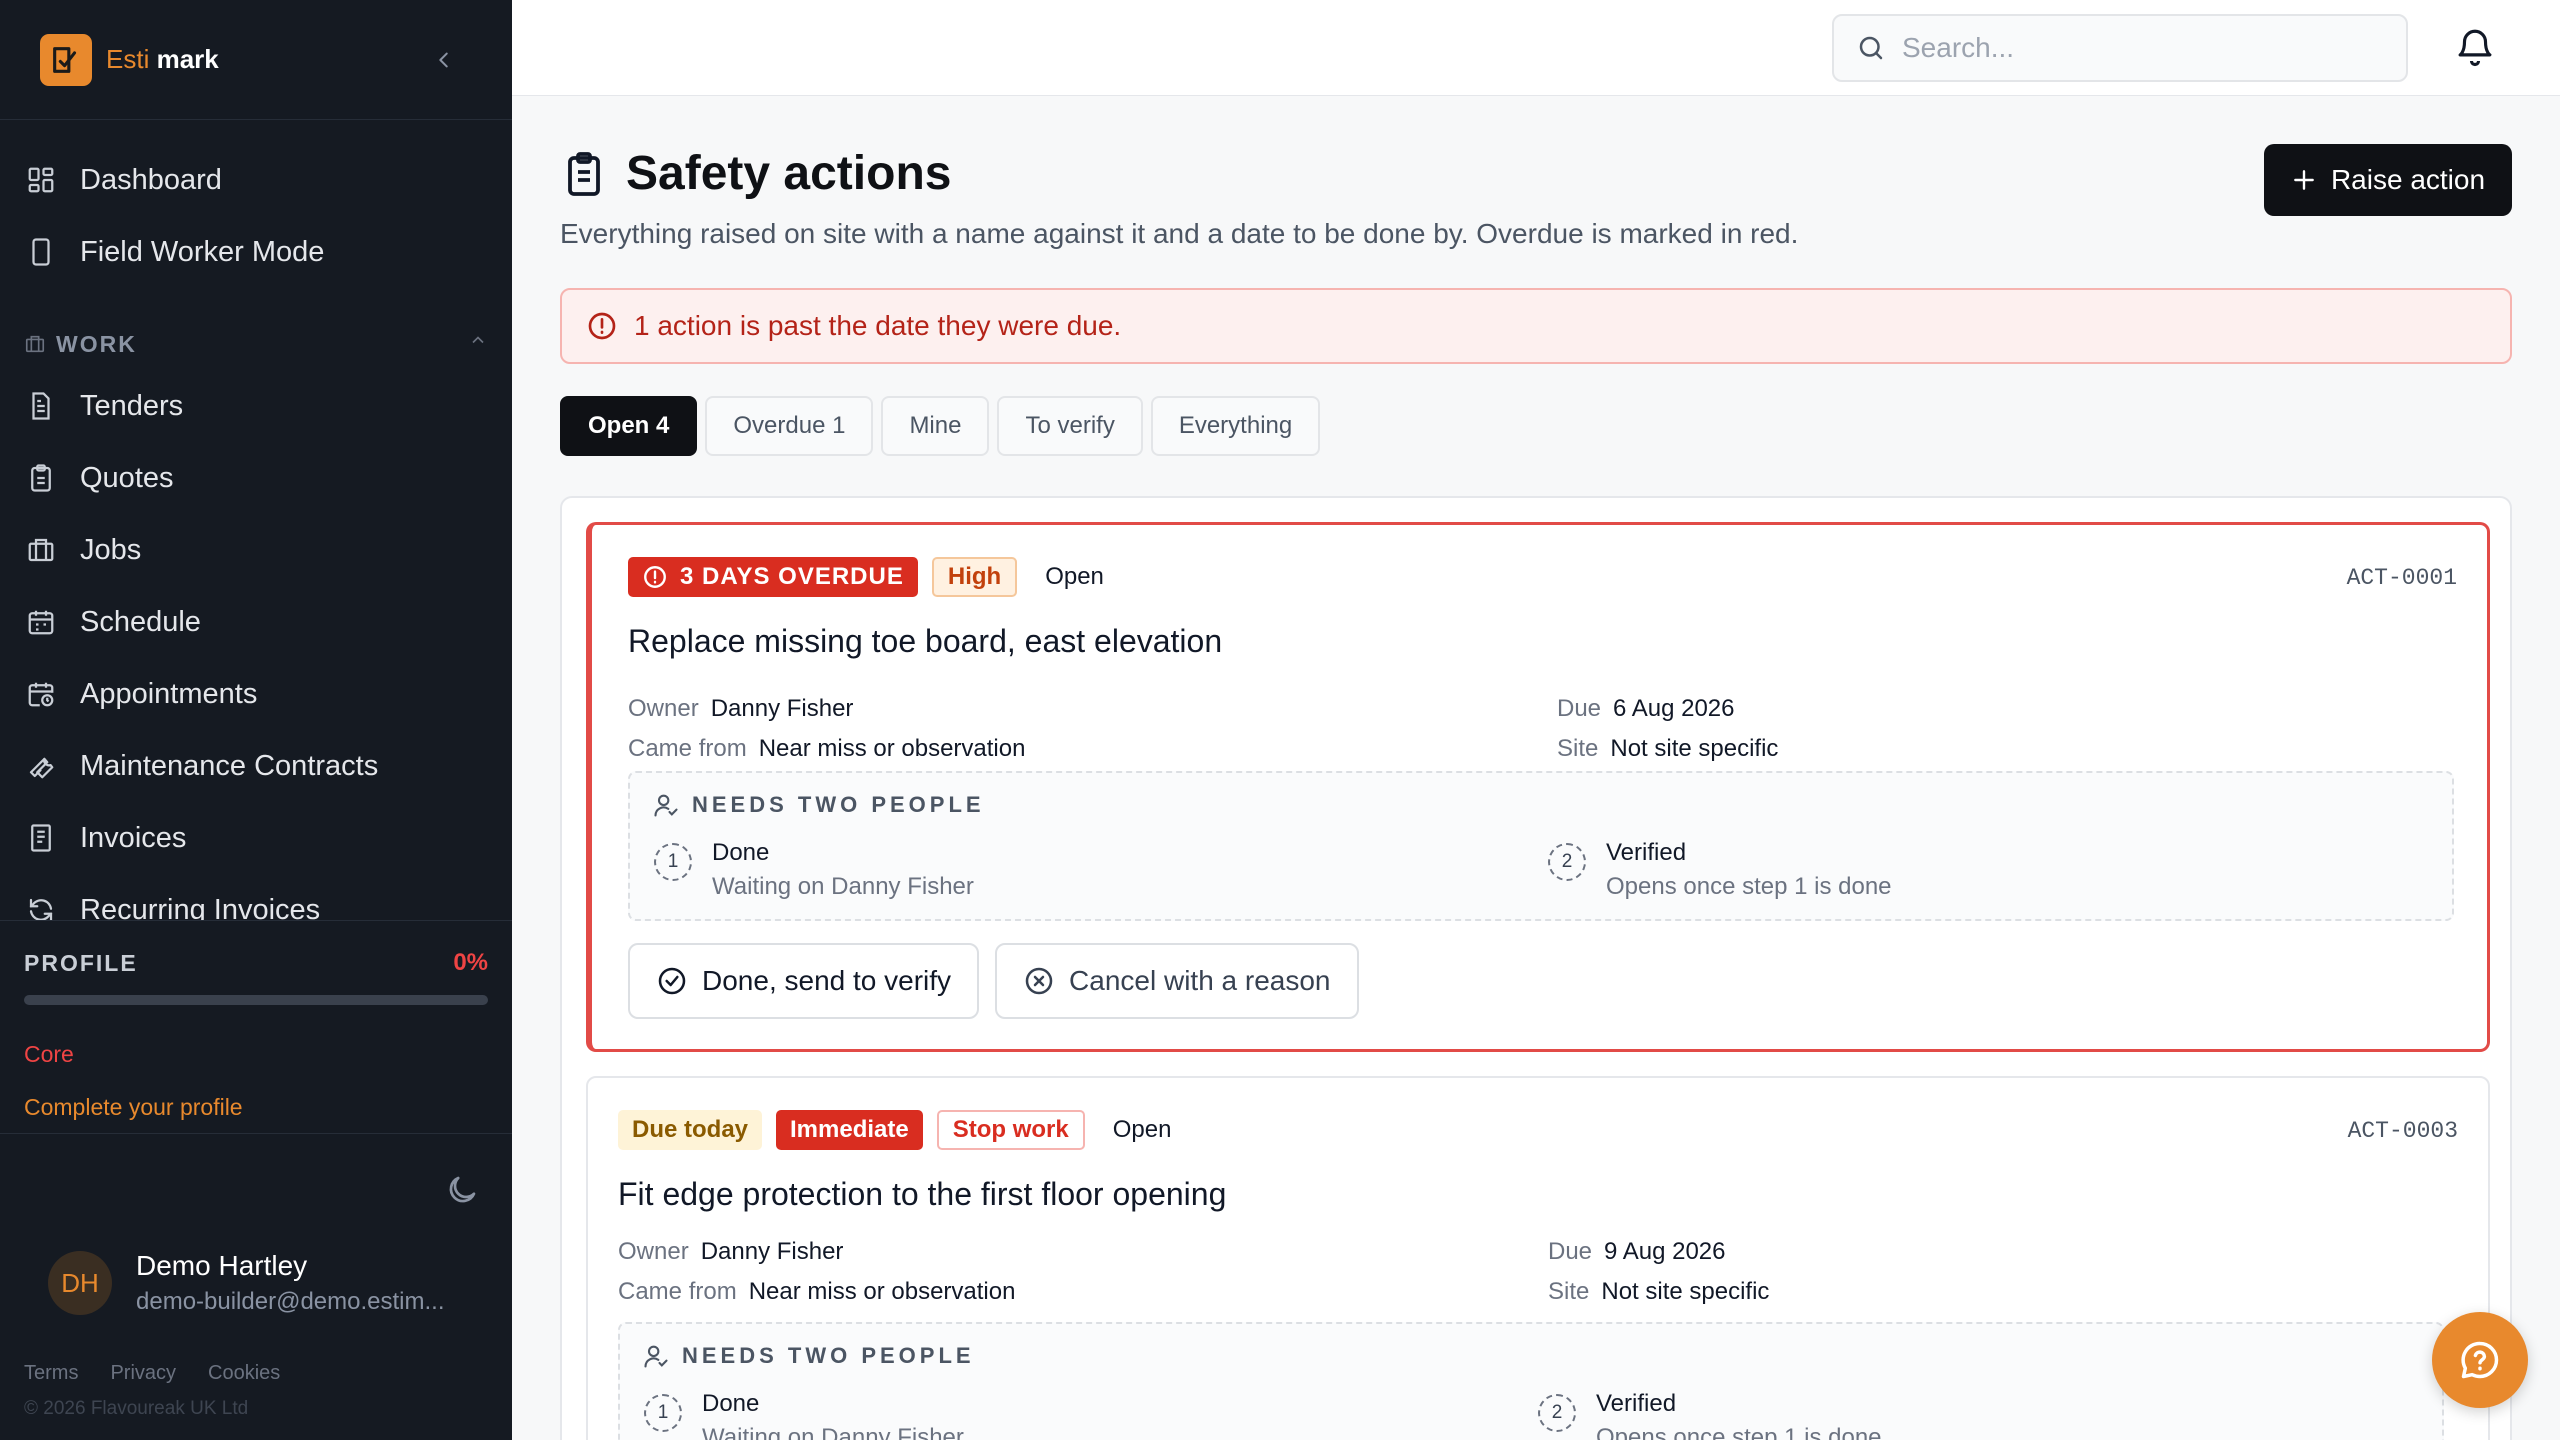 The height and width of the screenshot is (1440, 2560). What do you see at coordinates (2401, 578) in the screenshot?
I see `action-id: ACT-0001` at bounding box center [2401, 578].